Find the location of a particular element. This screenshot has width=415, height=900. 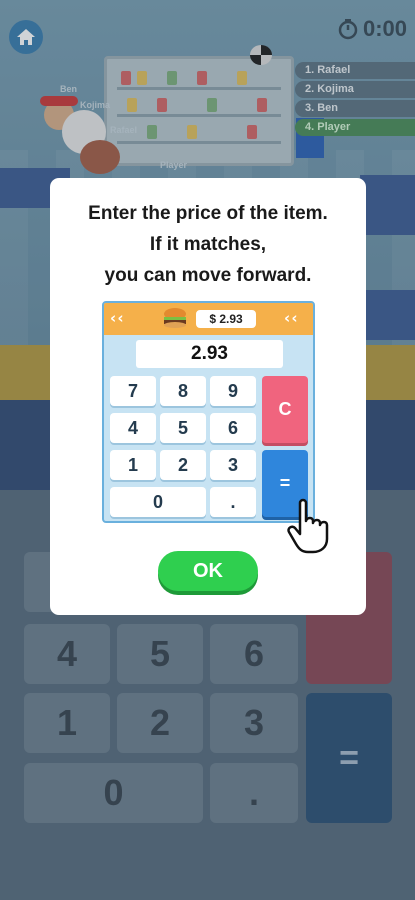

instruction-line: Enter the price of the item. is located at coordinates (208, 213).